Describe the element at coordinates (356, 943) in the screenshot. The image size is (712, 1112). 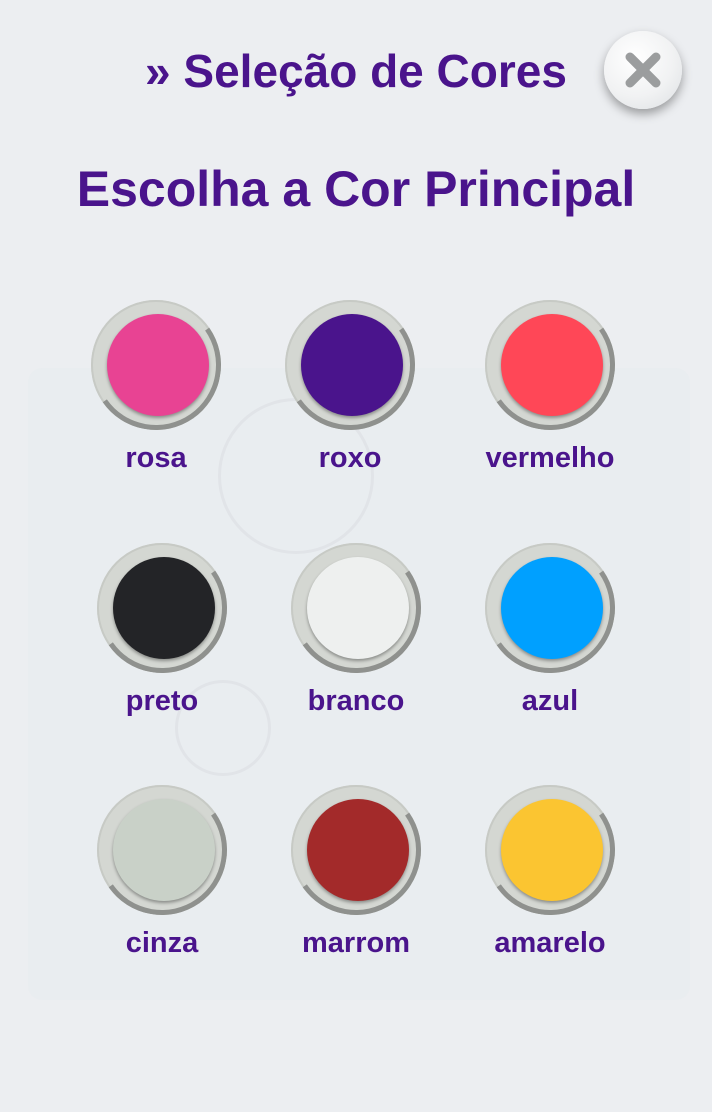
I see `color-label: marrom` at that location.